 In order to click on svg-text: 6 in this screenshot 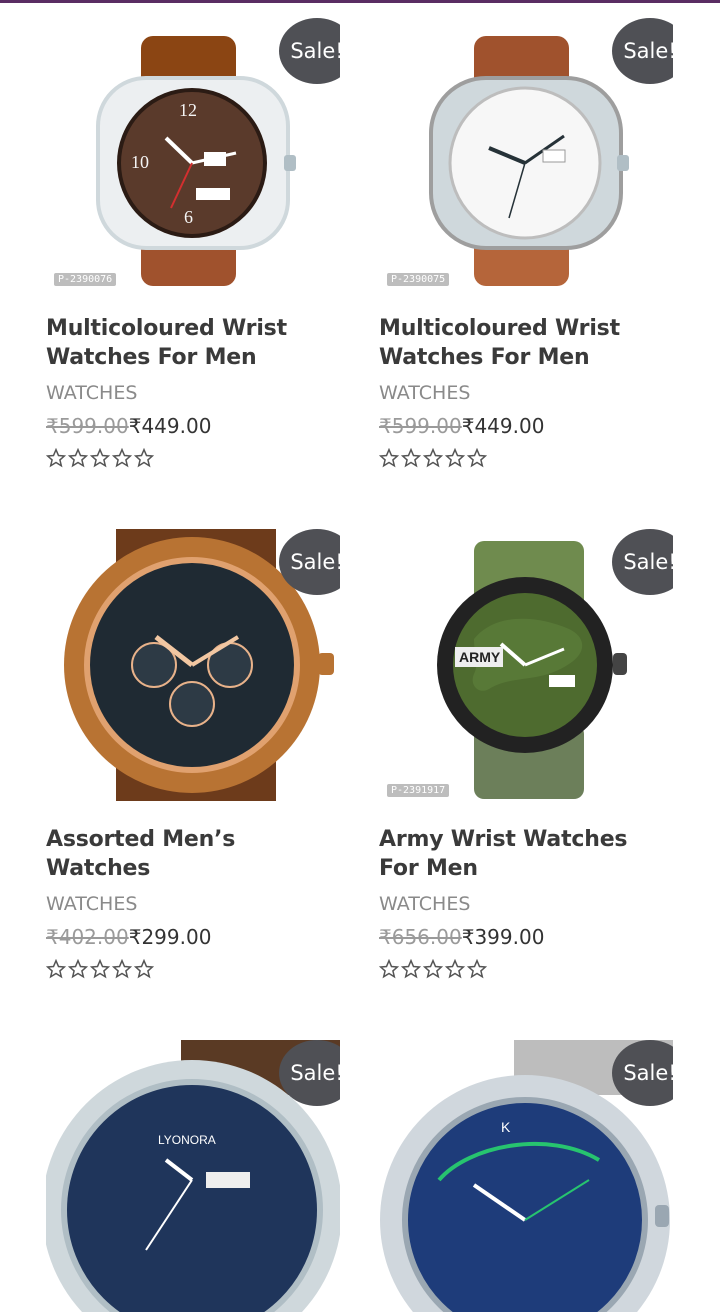, I will do `click(188, 217)`.